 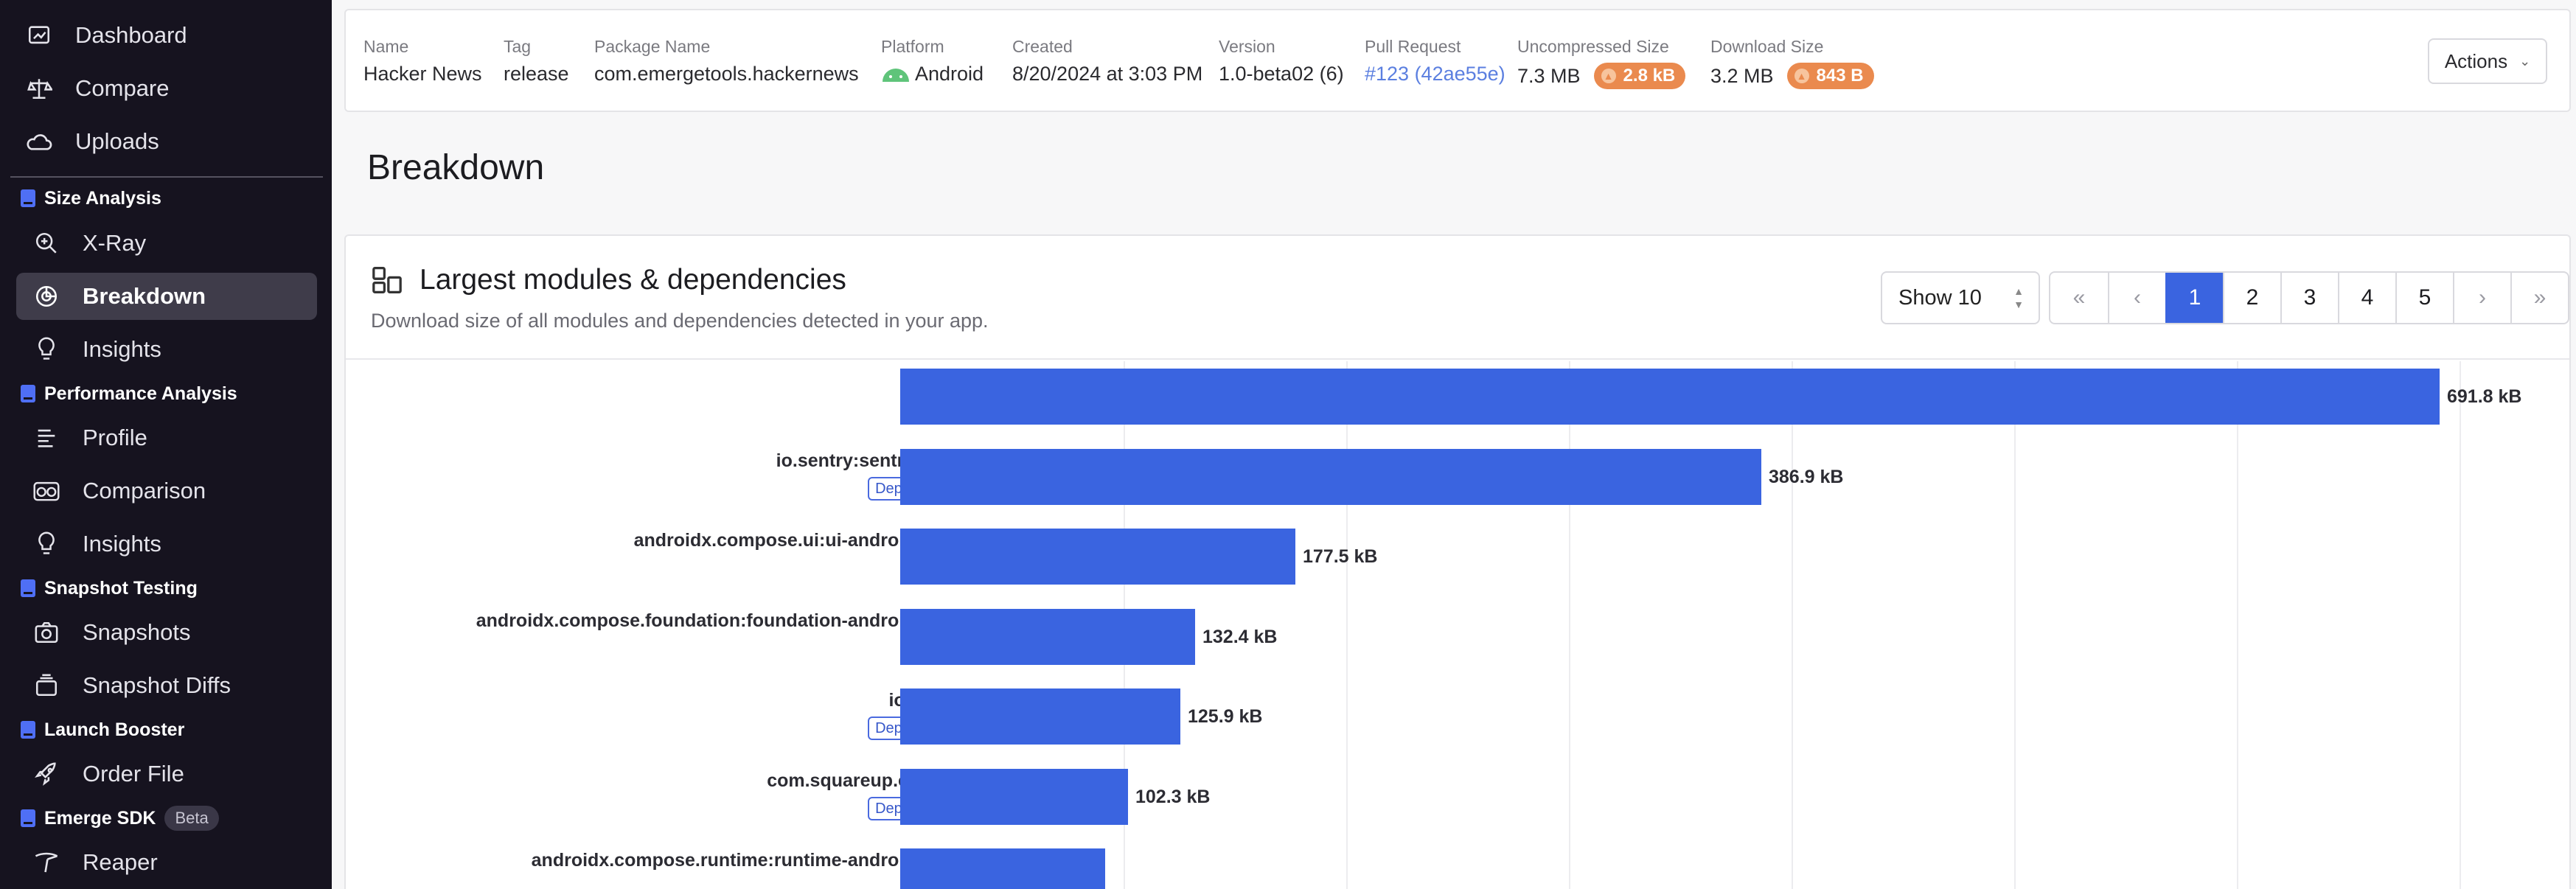 What do you see at coordinates (1341, 556) in the screenshot?
I see `bar-value-label: 177.5 kB` at bounding box center [1341, 556].